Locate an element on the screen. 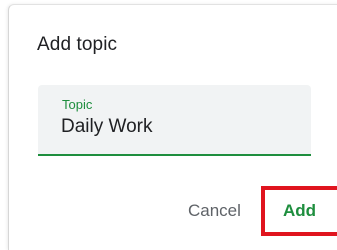 The width and height of the screenshot is (337, 250). topic-field-value: Daily Work is located at coordinates (107, 127).